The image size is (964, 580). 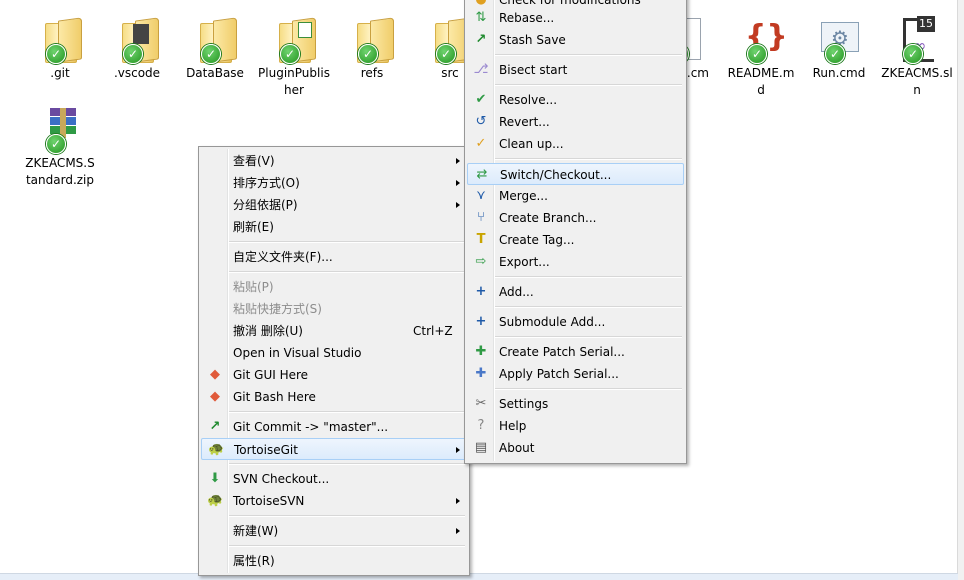 I want to click on tortoise-icon: 🐢, so click(x=215, y=500).